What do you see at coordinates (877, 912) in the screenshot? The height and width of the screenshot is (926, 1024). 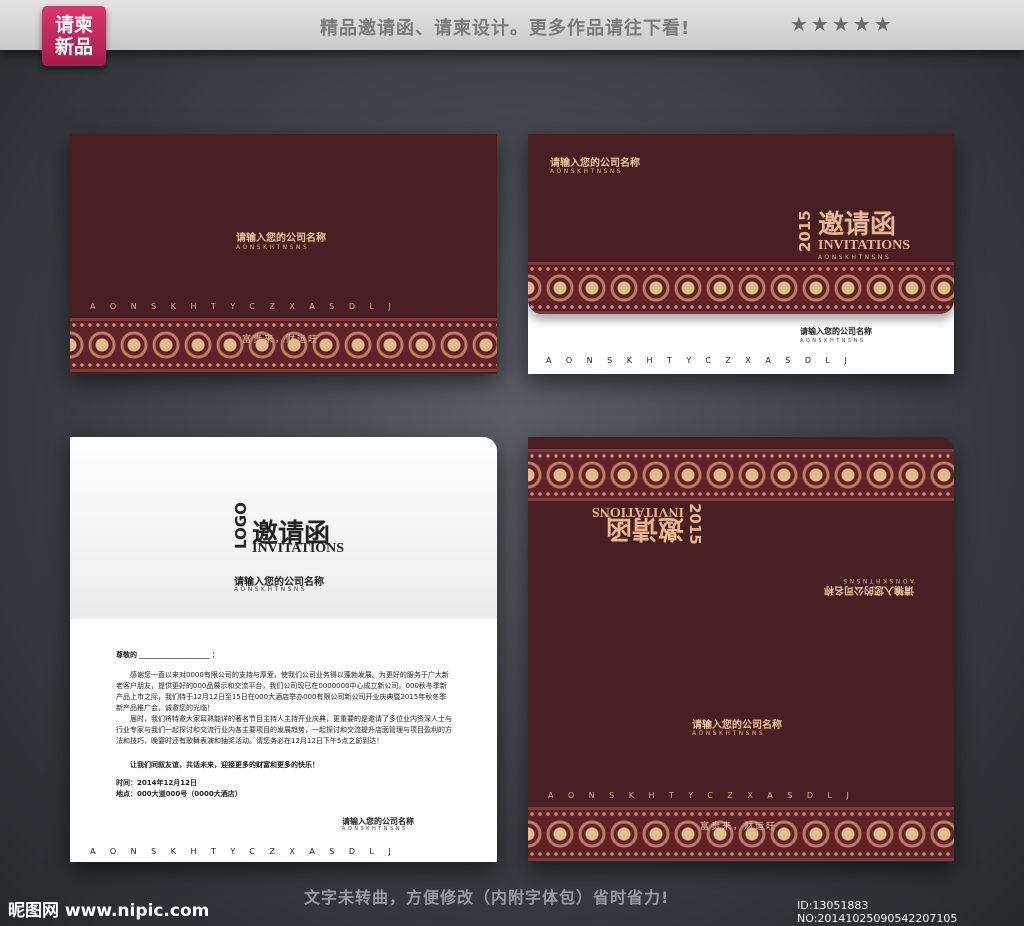 I see `image-id: ID:13051883 NO:20141025090542207105` at bounding box center [877, 912].